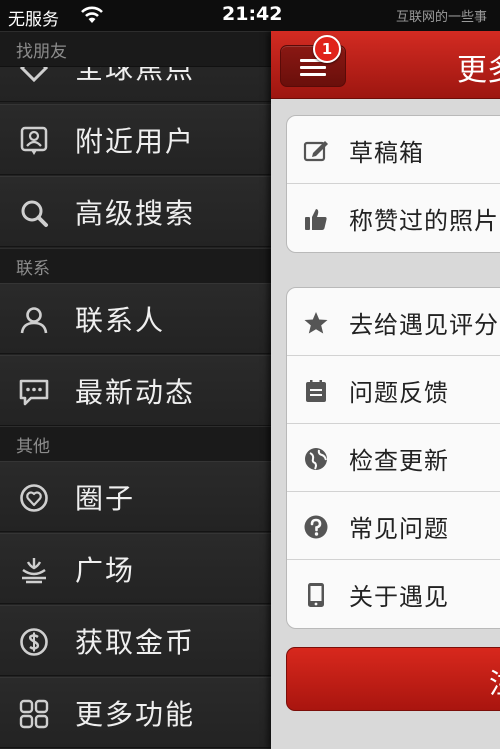 The image size is (500, 749). I want to click on draft-edit-icon, so click(315, 151).